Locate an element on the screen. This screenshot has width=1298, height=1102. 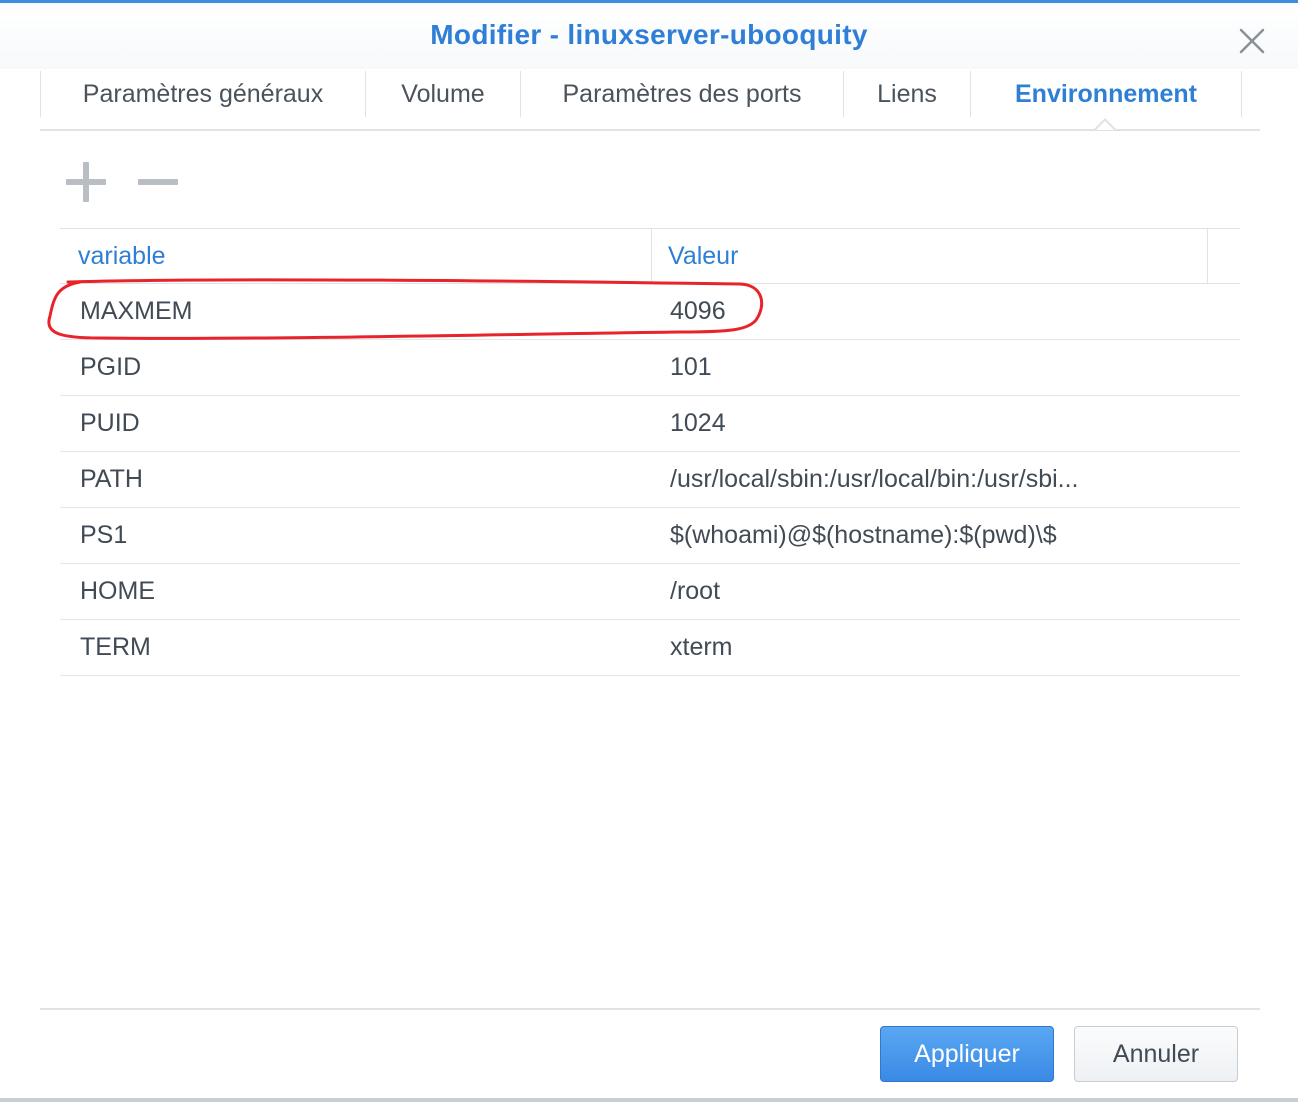
tab-links: Liens is located at coordinates (907, 94).